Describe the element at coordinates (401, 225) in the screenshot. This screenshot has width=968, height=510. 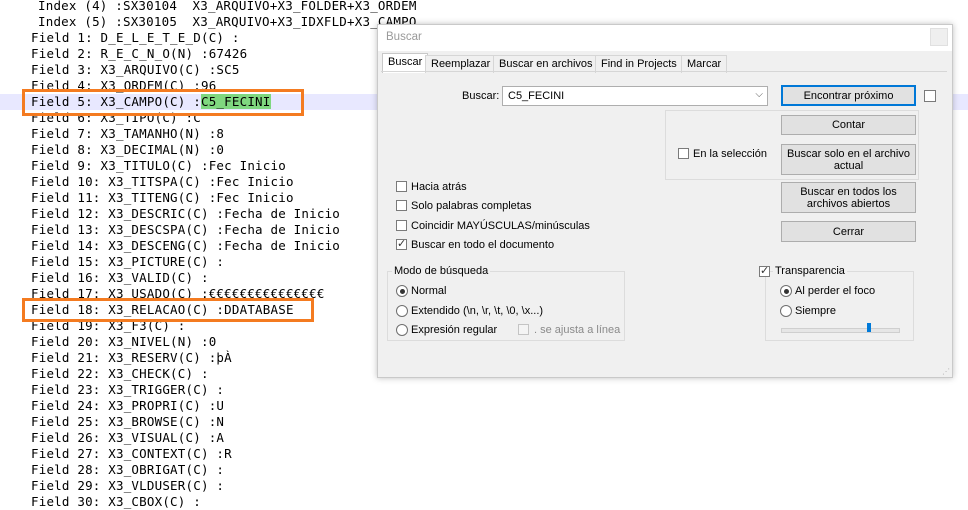
I see `match-case-checkbox` at that location.